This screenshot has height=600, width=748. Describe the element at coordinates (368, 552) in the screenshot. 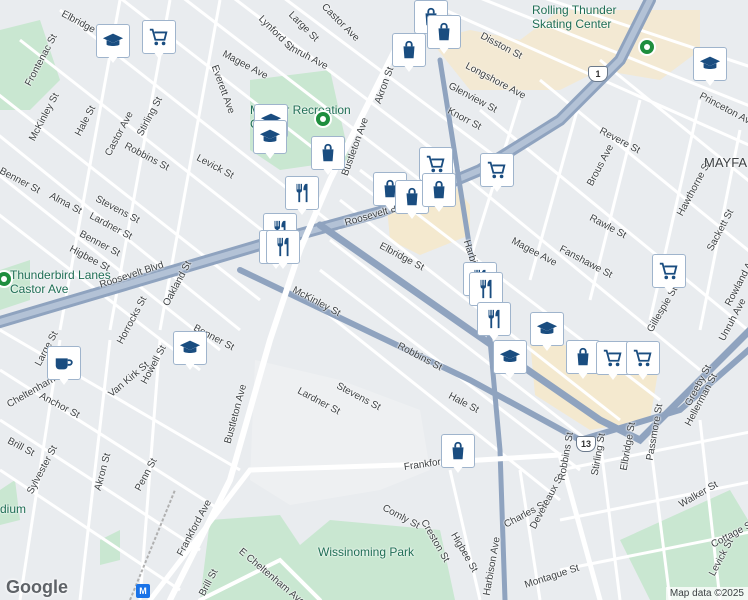

I see `place-label: Wissinoming Park` at that location.